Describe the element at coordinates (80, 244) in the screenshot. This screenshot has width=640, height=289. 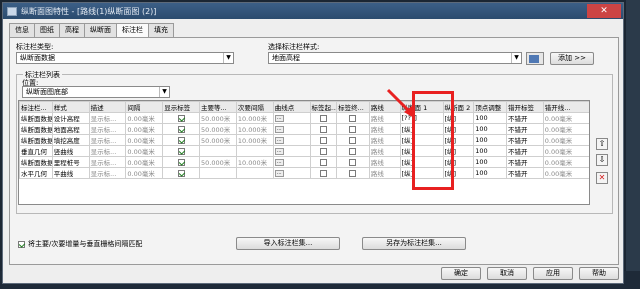
I see `match-increments-option: 将主要/次要增量与垂直栅格间隔匹配` at that location.